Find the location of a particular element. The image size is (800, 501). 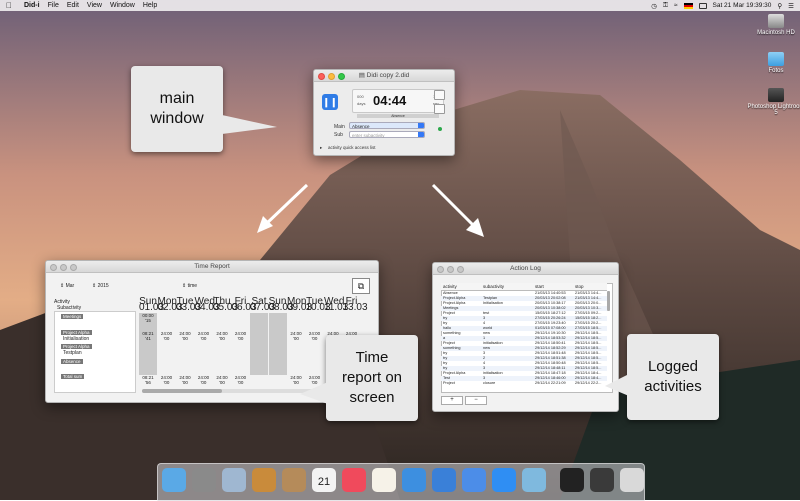

finder-icon is located at coordinates (174, 480).